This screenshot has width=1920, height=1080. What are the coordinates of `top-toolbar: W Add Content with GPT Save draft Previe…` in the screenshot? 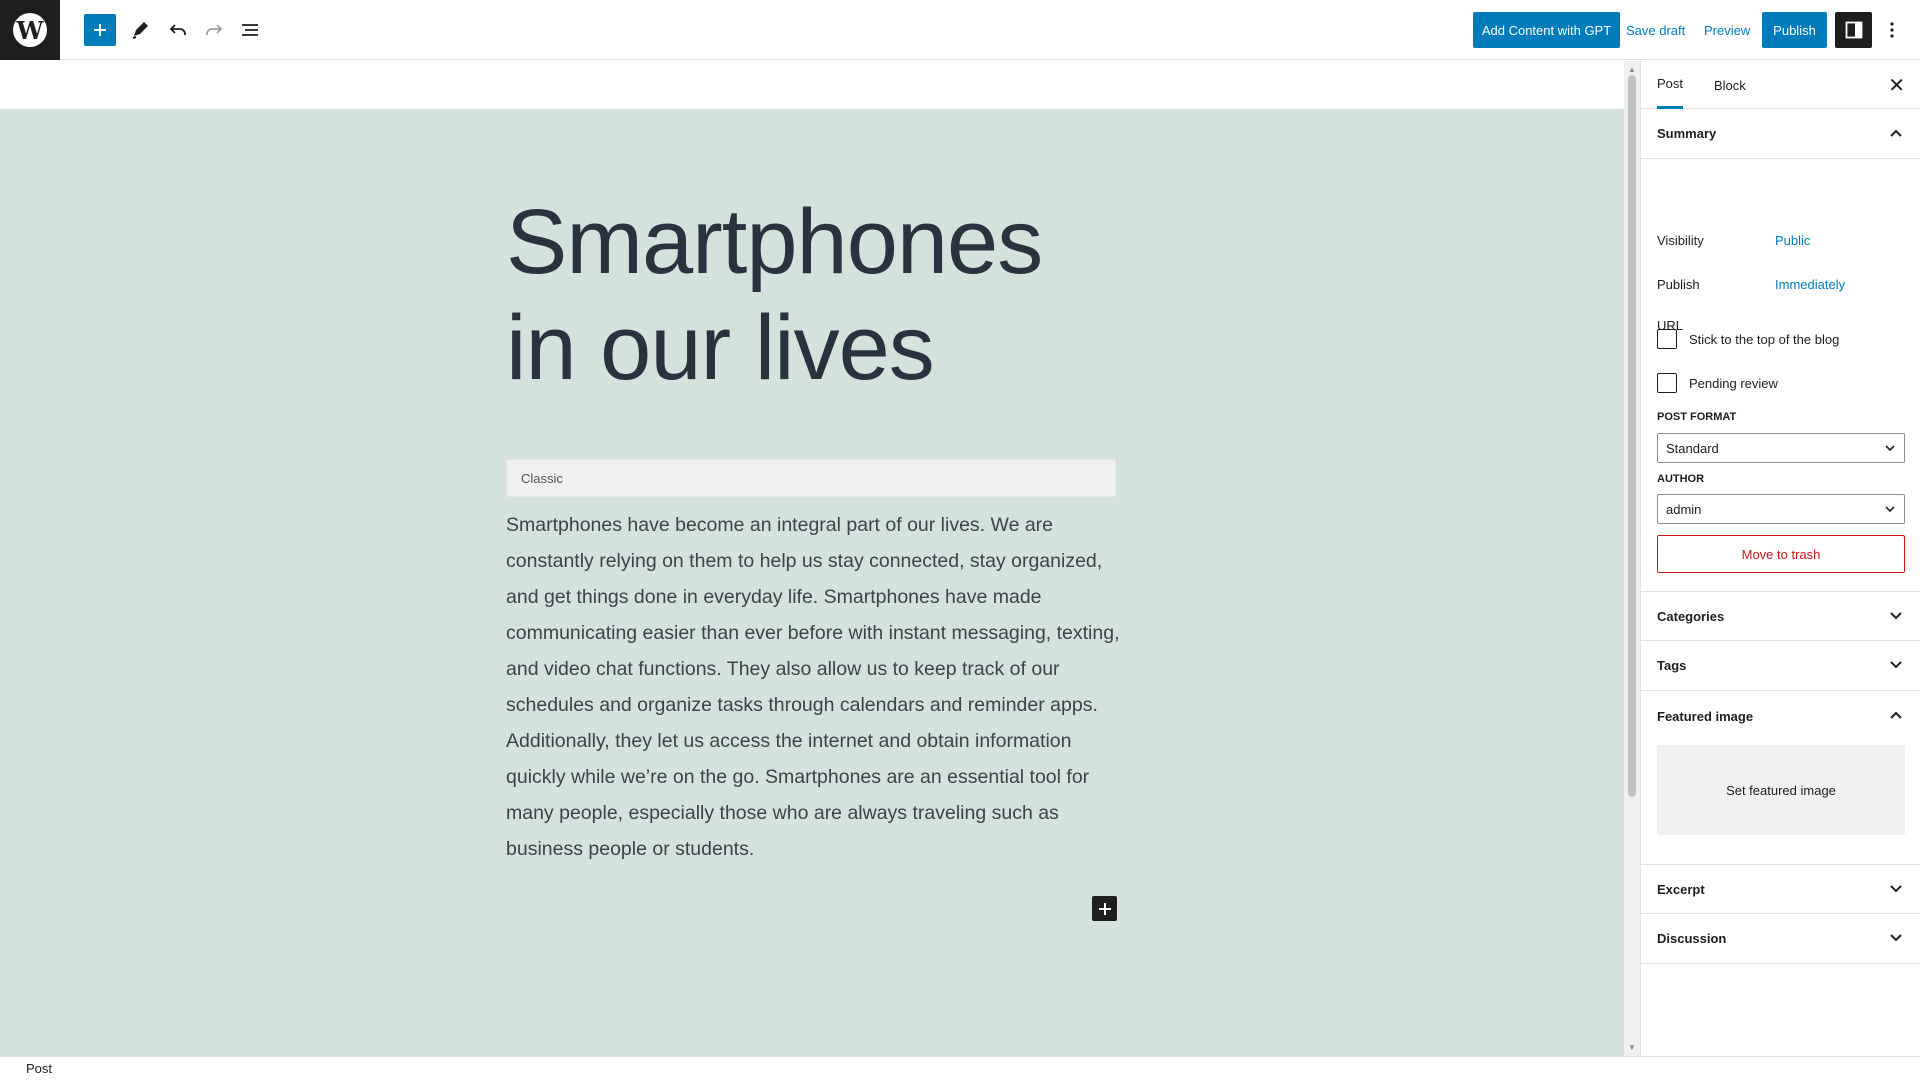 It's located at (960, 30).